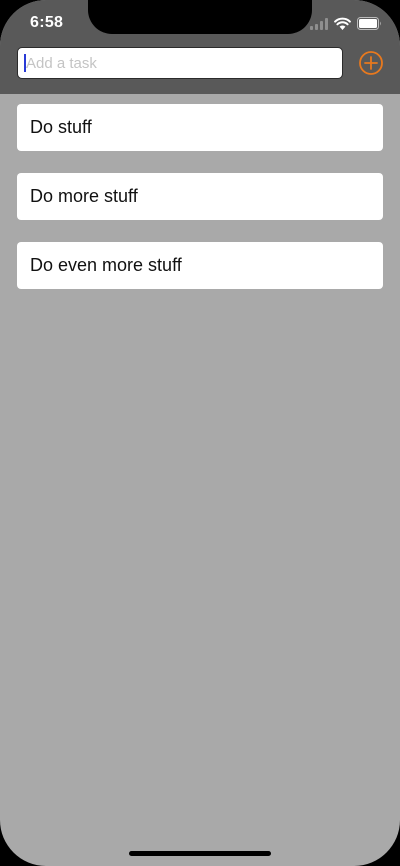 This screenshot has height=866, width=400. I want to click on task-label: Do stuff, so click(61, 127).